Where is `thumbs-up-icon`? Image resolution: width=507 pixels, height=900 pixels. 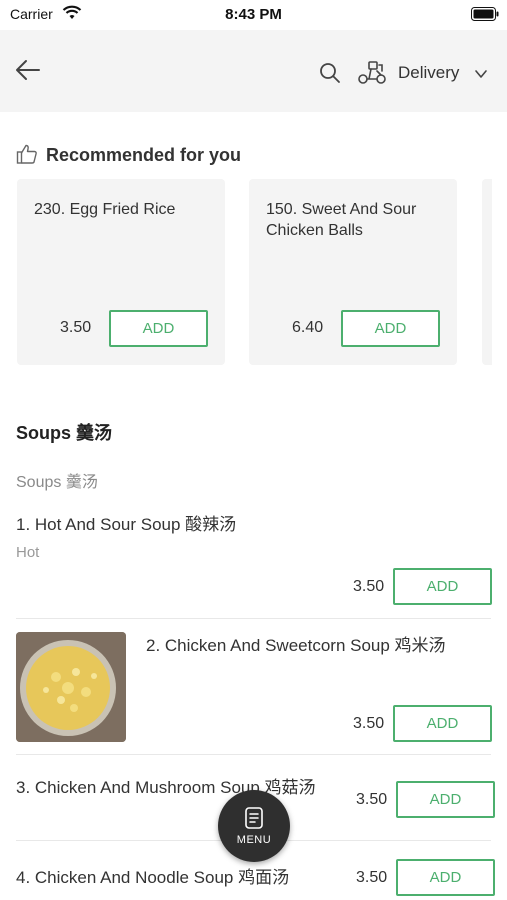
thumbs-up-icon is located at coordinates (26, 154).